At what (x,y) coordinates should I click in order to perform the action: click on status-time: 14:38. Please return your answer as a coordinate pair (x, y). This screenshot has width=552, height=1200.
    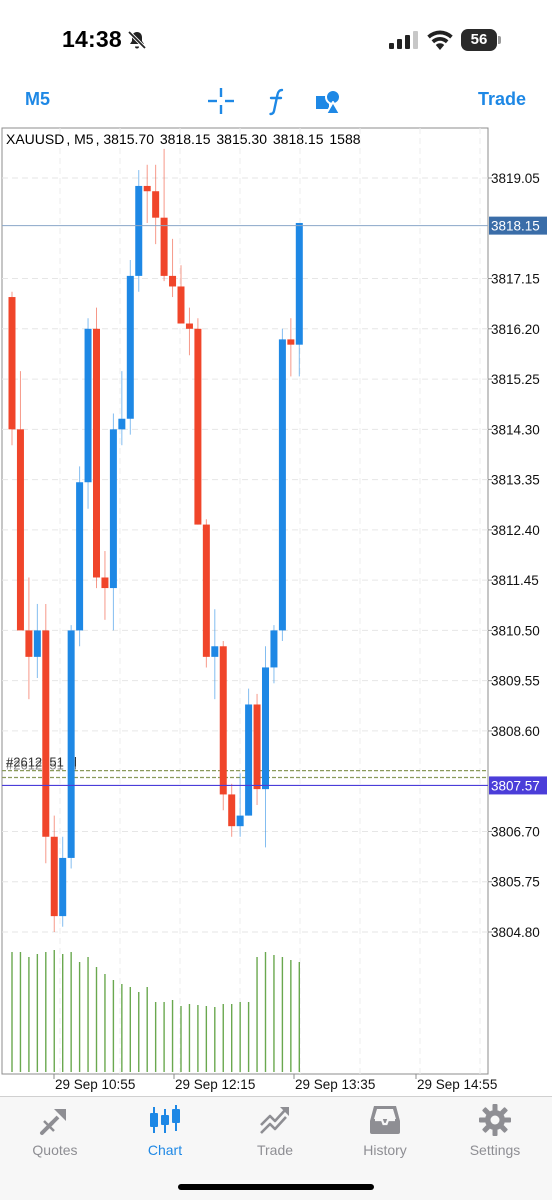
    Looking at the image, I should click on (92, 39).